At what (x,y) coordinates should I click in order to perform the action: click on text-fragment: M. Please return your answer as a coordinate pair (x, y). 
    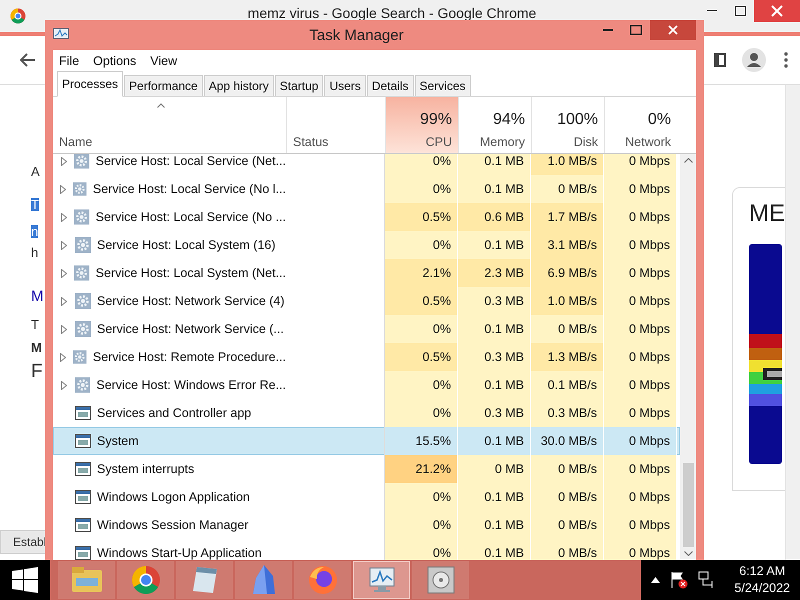
    Looking at the image, I should click on (36, 347).